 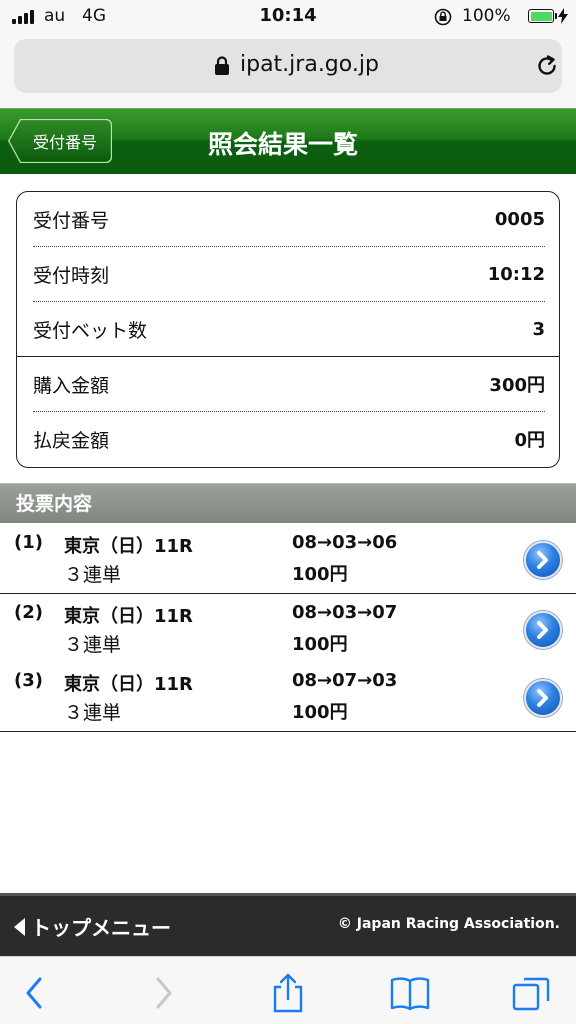 What do you see at coordinates (517, 385) in the screenshot?
I see `purchase-amount-value: 300円` at bounding box center [517, 385].